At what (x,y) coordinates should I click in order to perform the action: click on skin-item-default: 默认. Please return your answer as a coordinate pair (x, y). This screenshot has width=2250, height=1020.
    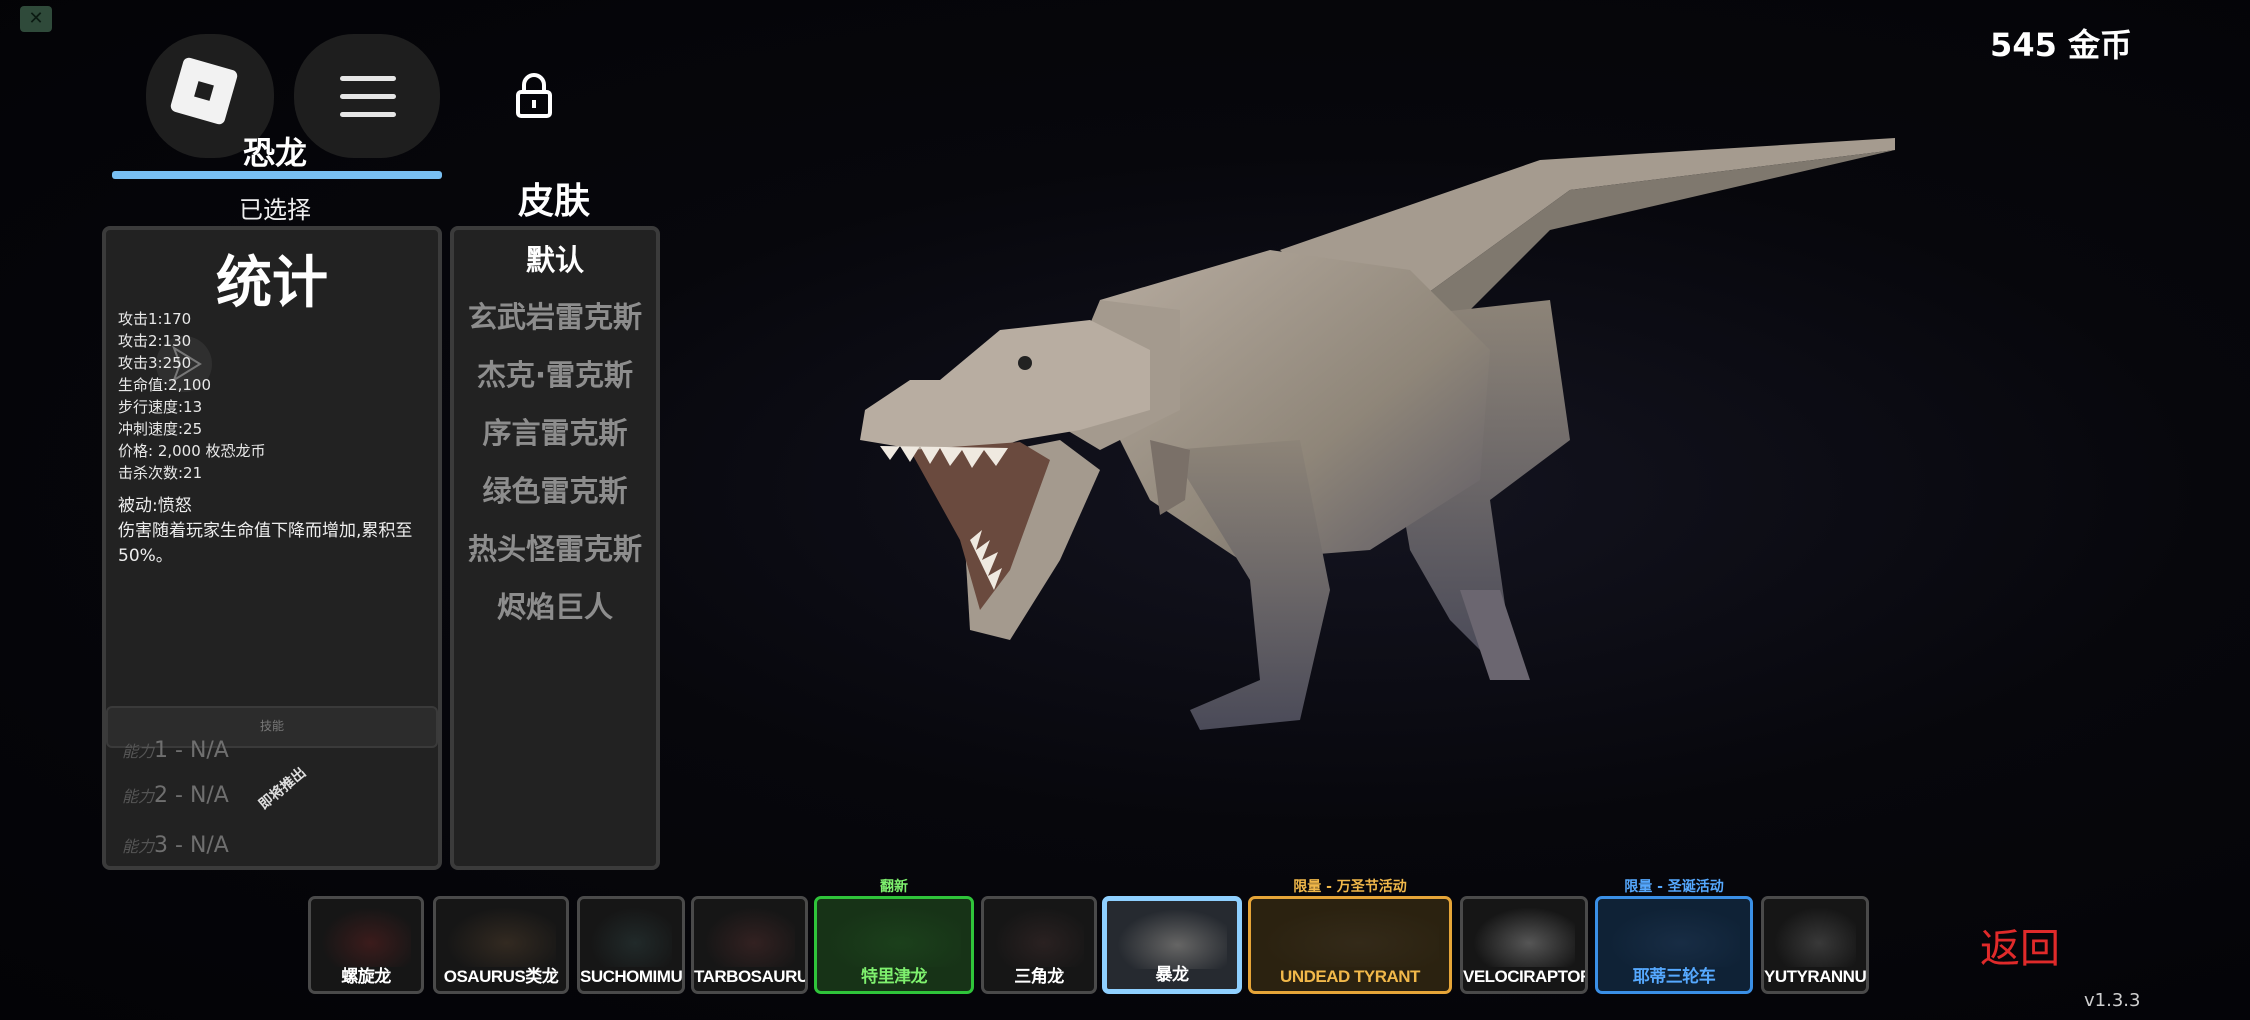
    Looking at the image, I should click on (555, 263).